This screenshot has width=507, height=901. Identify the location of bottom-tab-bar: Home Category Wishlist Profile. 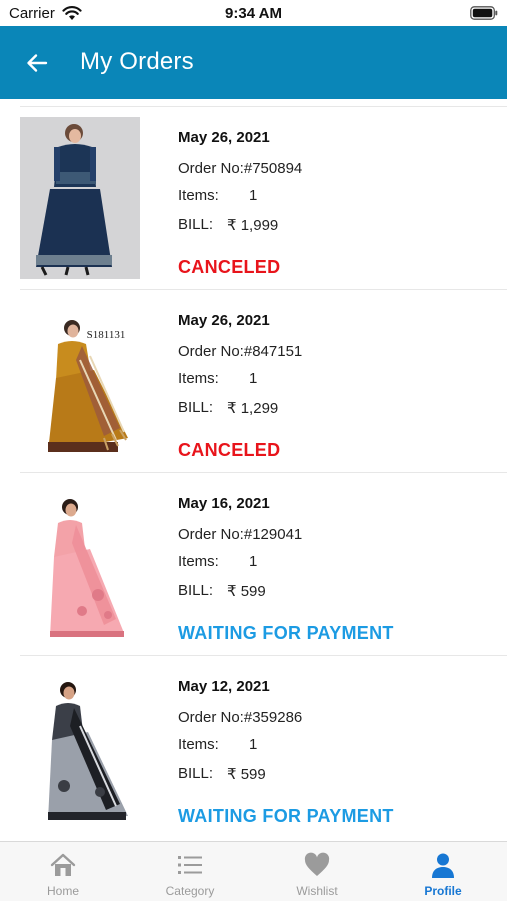
(253, 871).